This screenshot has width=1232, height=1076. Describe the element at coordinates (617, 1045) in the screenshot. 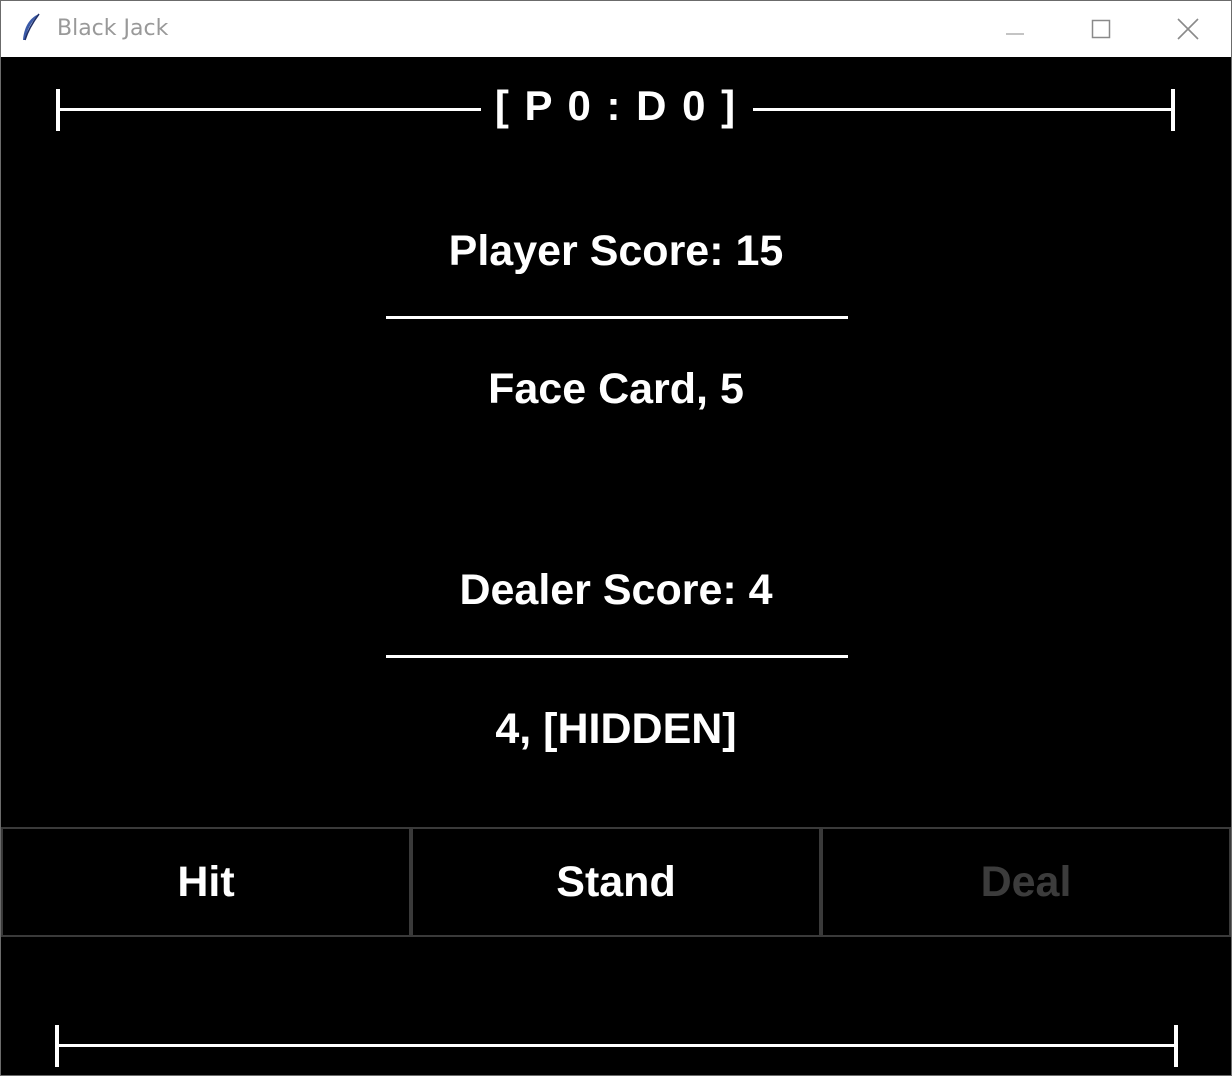

I see `bottom-rule` at that location.